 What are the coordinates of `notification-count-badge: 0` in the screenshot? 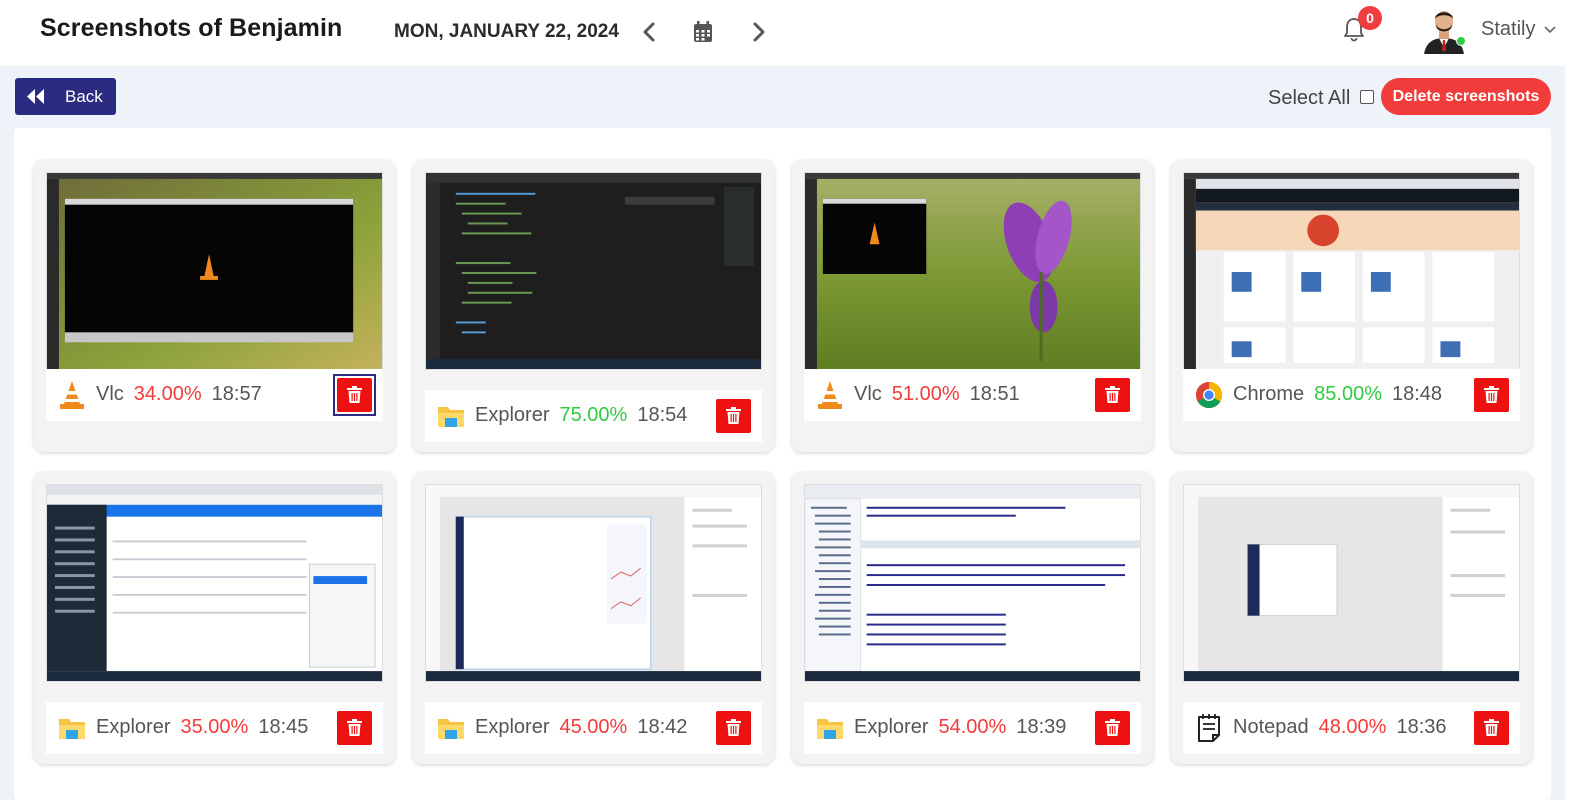 It's located at (1370, 18).